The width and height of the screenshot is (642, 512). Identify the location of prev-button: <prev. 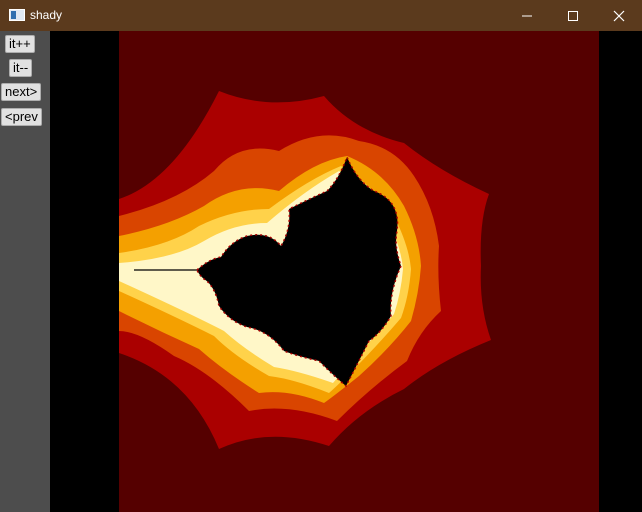
(21, 117).